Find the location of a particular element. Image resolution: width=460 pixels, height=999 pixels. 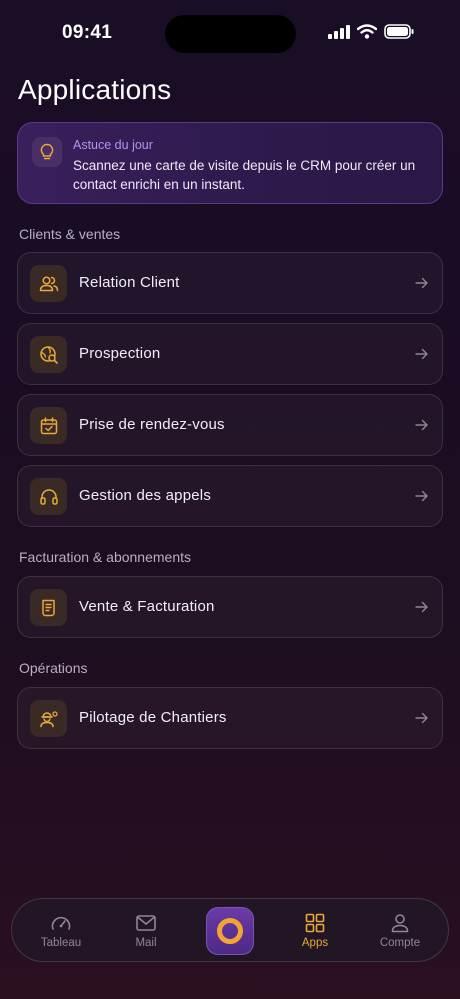

status-bar: 09:41 is located at coordinates (230, 32).